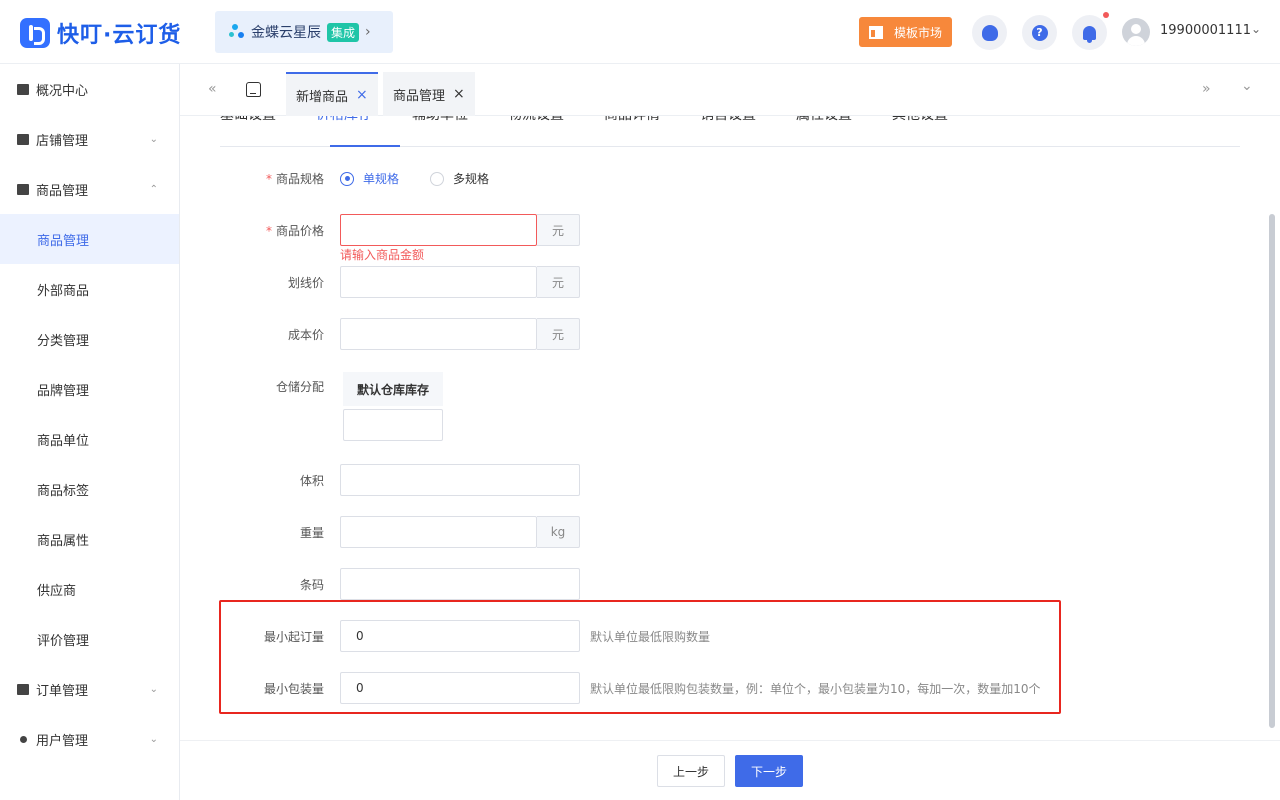 The height and width of the screenshot is (800, 1280). I want to click on brand-name: 快叮·云订货, so click(119, 35).